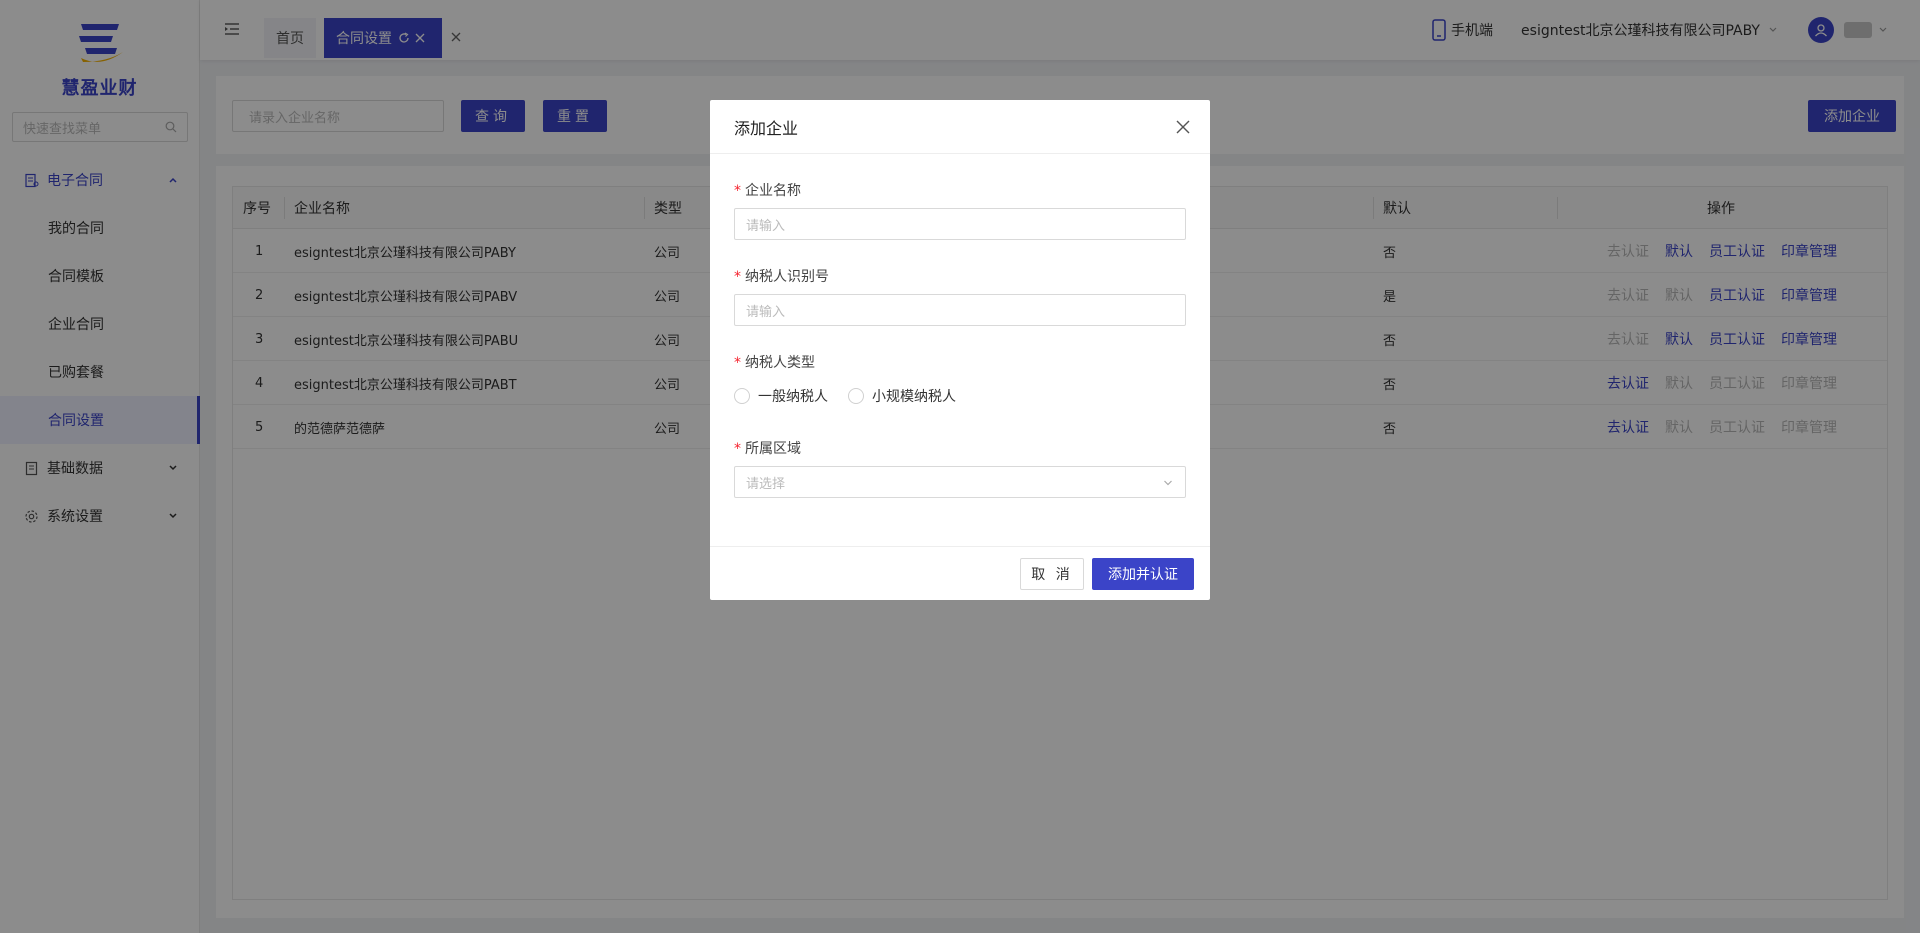 This screenshot has height=933, width=1920. What do you see at coordinates (960, 482) in the screenshot?
I see `region-select: 请选择` at bounding box center [960, 482].